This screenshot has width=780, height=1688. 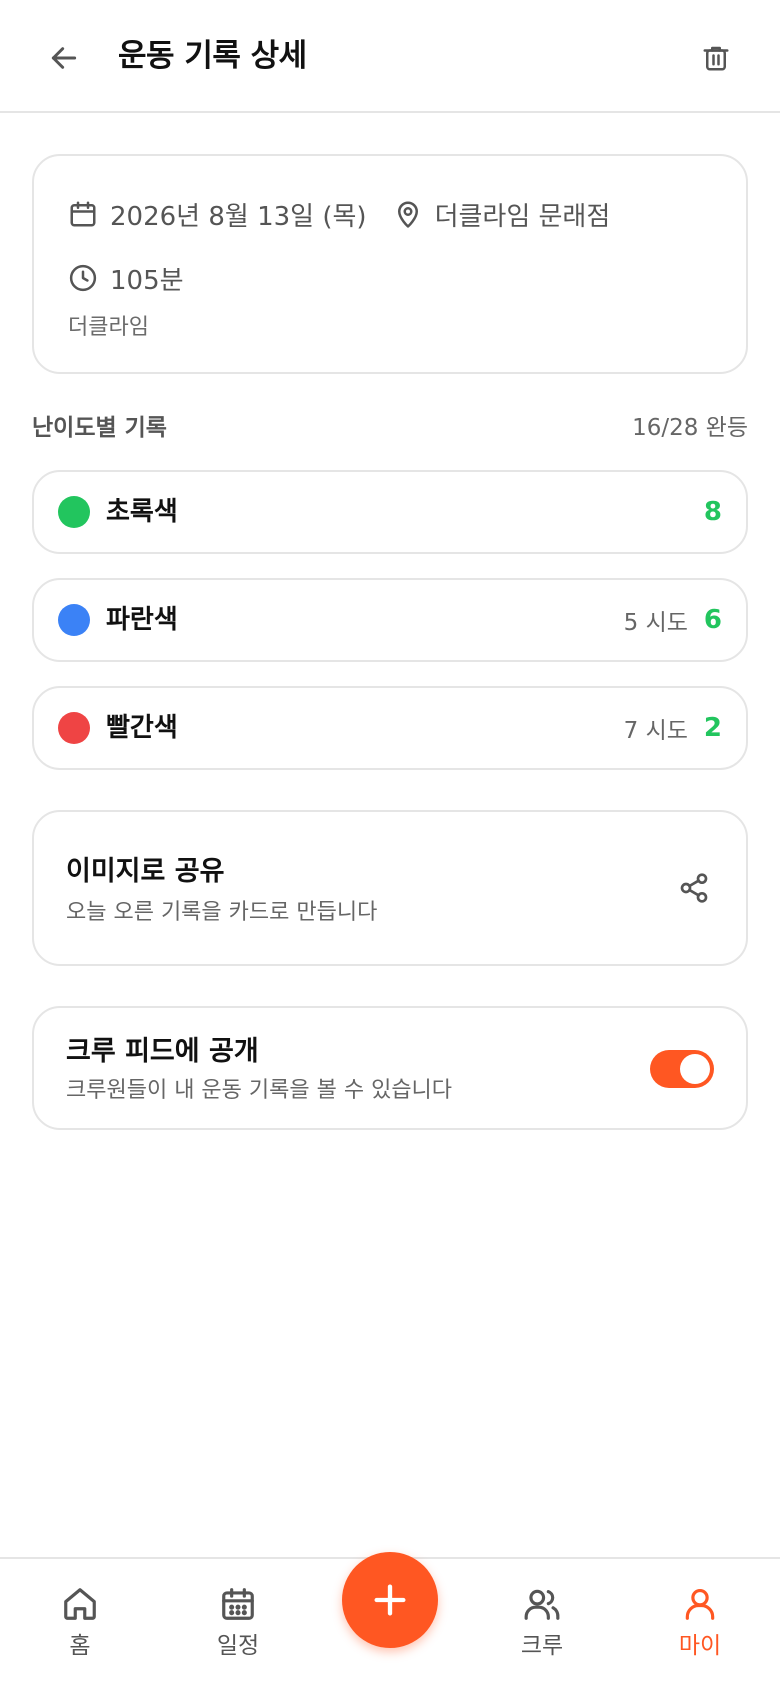 What do you see at coordinates (655, 623) in the screenshot?
I see `attempt-count: 5 시도` at bounding box center [655, 623].